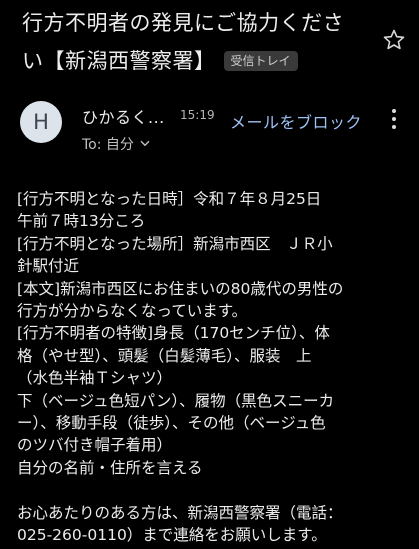 The height and width of the screenshot is (549, 419). Describe the element at coordinates (173, 333) in the screenshot. I see `body-line: [行方不明者の特徴]身長（170センチ位）、体` at that location.